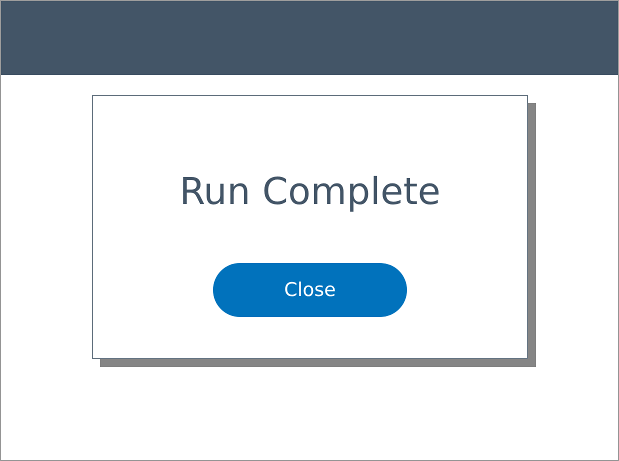 This screenshot has height=461, width=619. What do you see at coordinates (310, 191) in the screenshot?
I see `dialog-title: Run Complete` at bounding box center [310, 191].